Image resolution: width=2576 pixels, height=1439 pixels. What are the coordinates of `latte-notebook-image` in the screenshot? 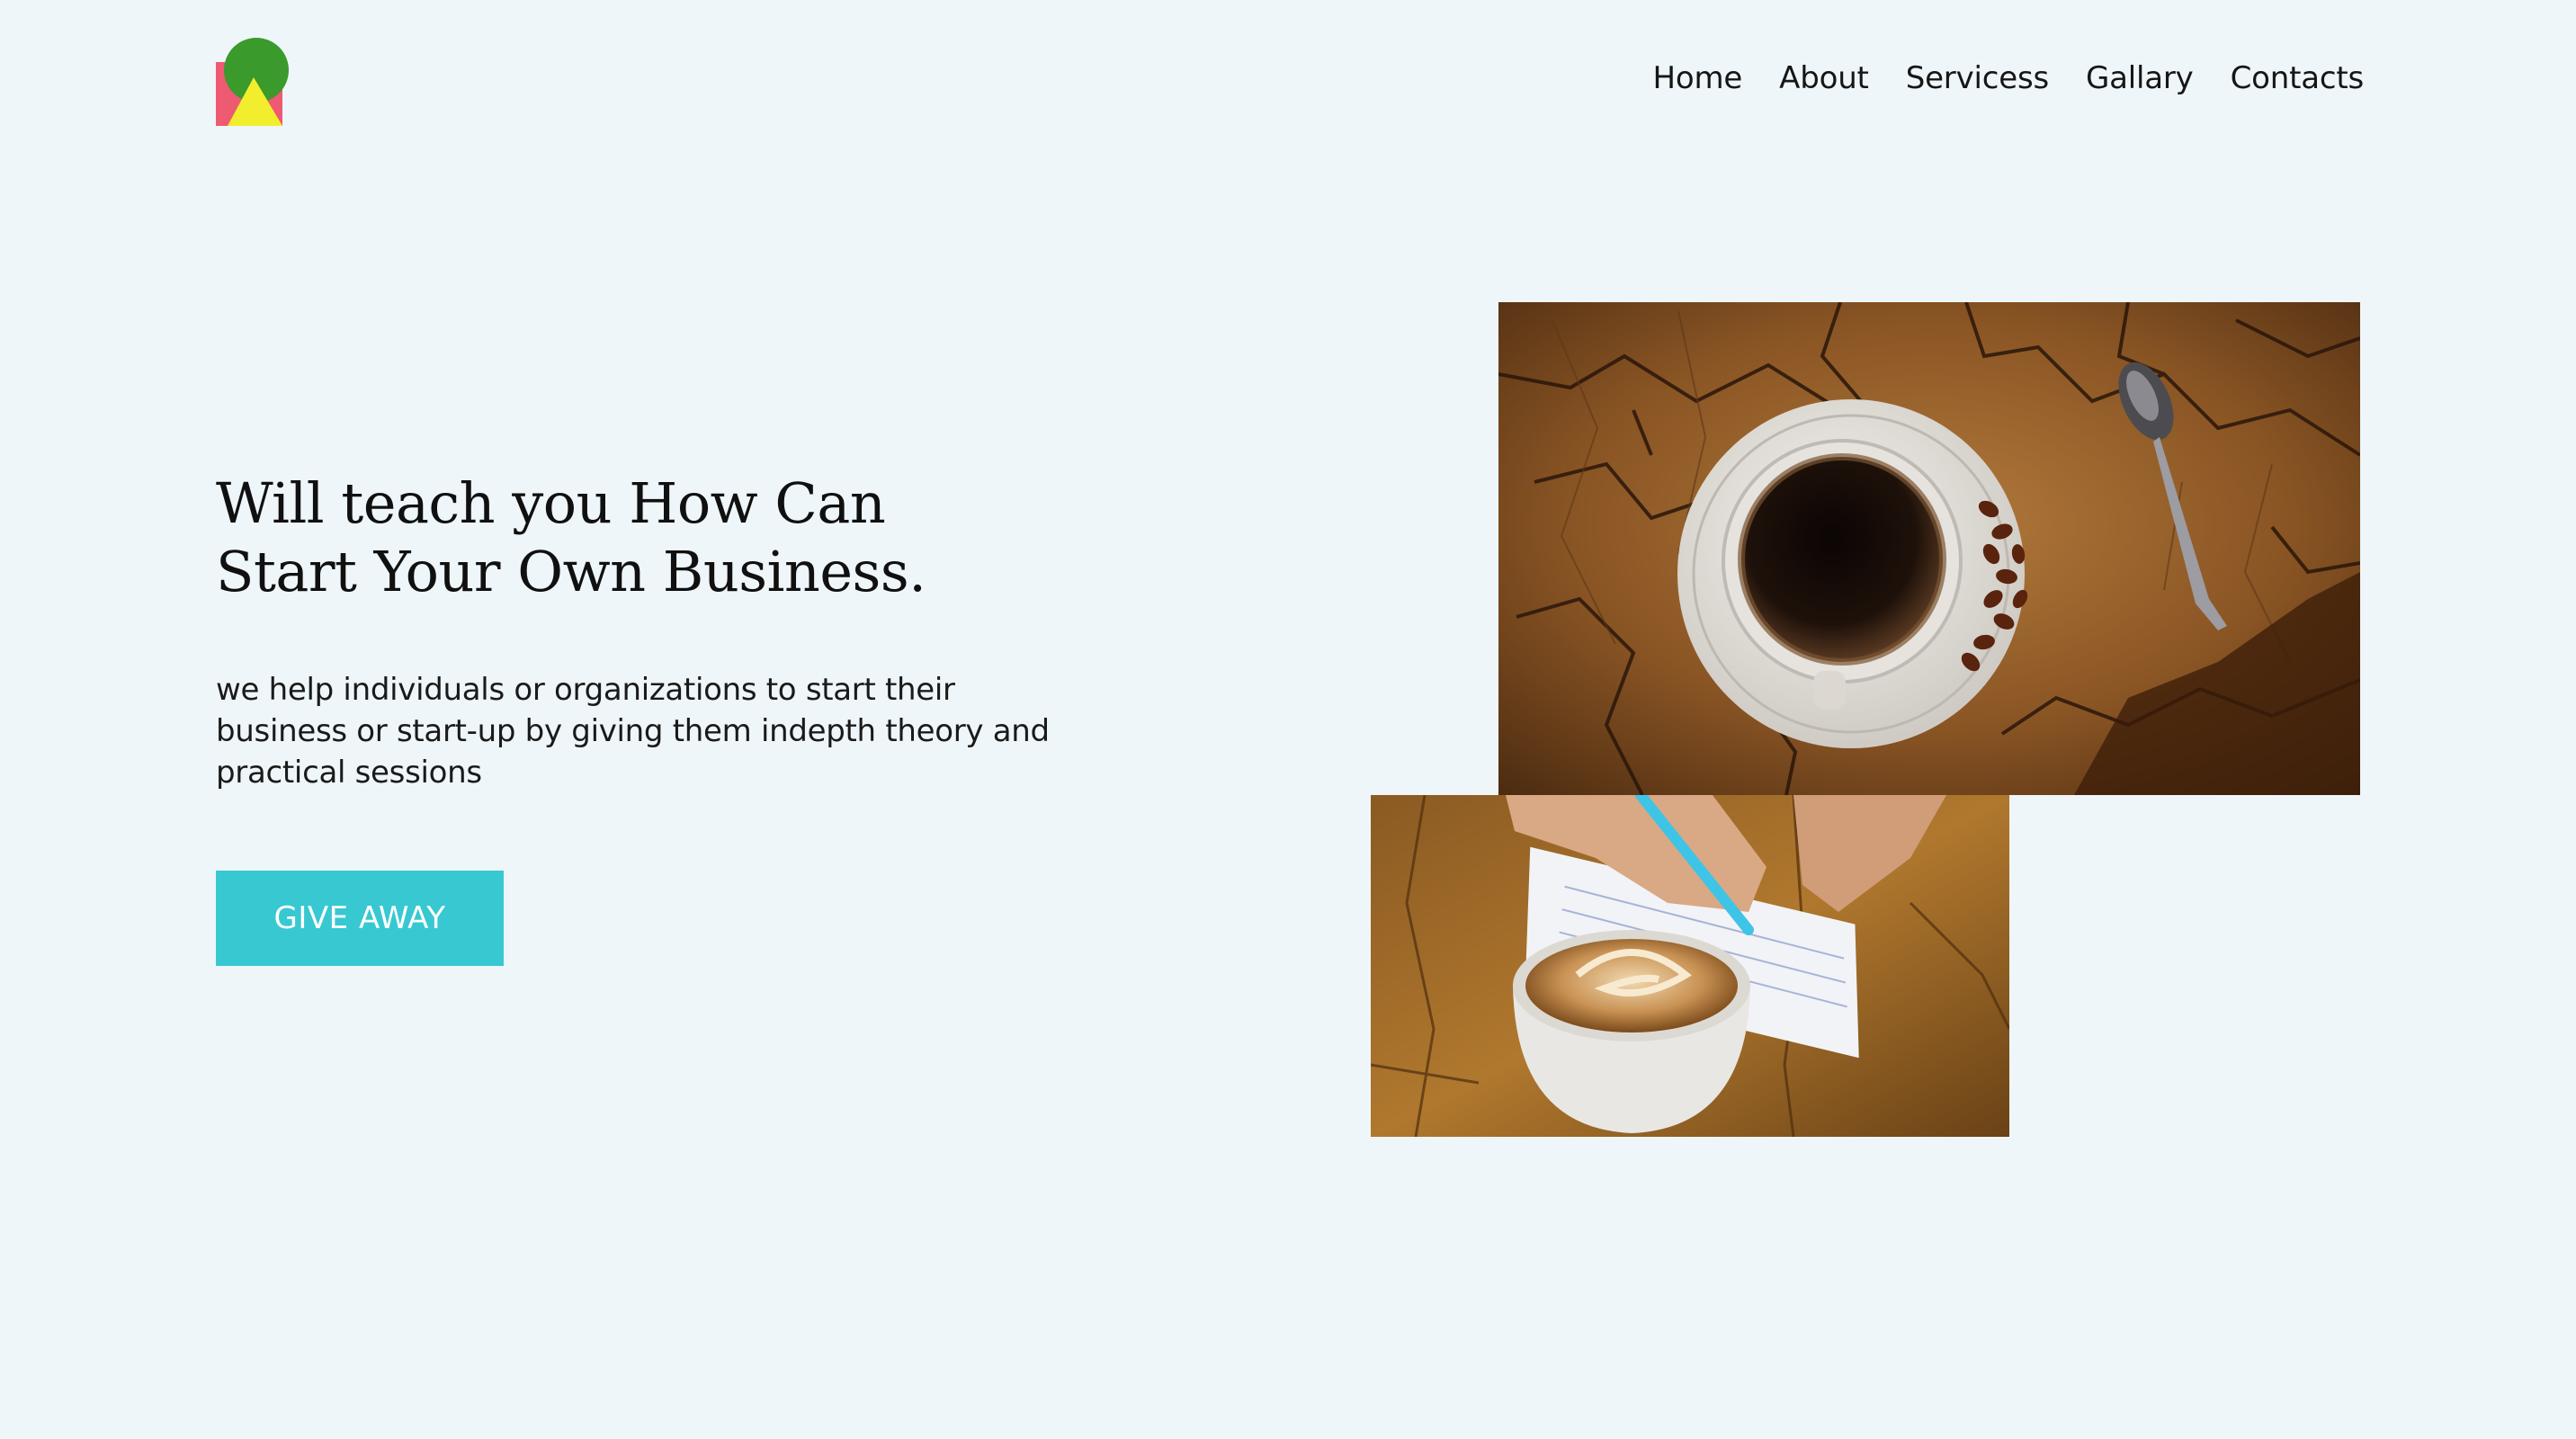 It's located at (1690, 966).